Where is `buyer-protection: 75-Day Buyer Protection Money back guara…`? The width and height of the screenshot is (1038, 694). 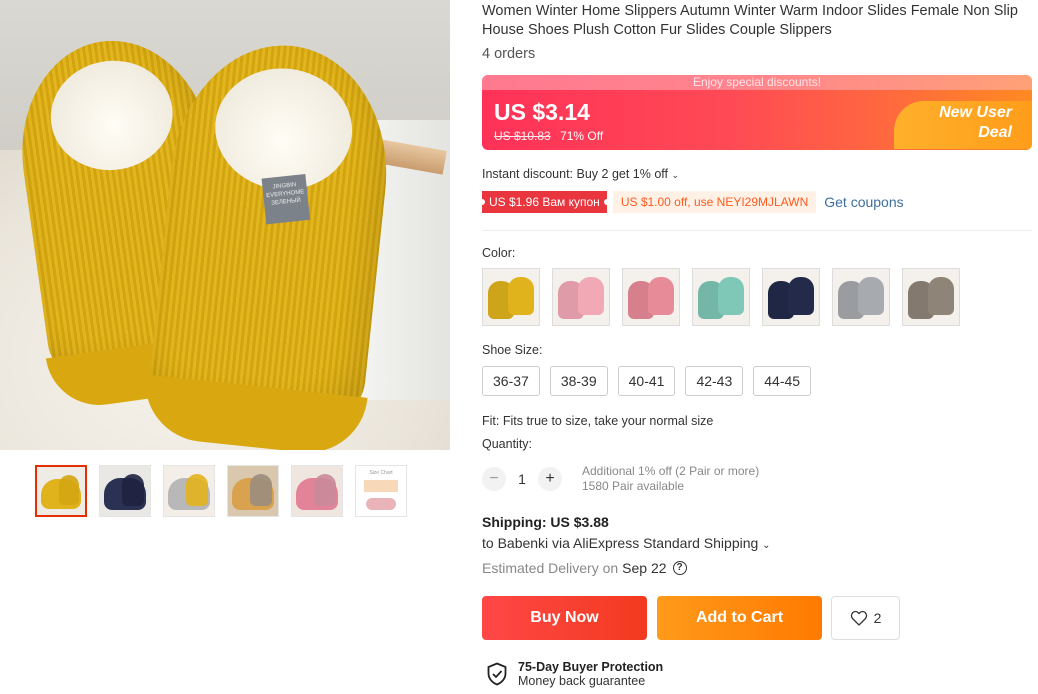
buyer-protection: 75-Day Buyer Protection Money back guara… is located at coordinates (574, 674).